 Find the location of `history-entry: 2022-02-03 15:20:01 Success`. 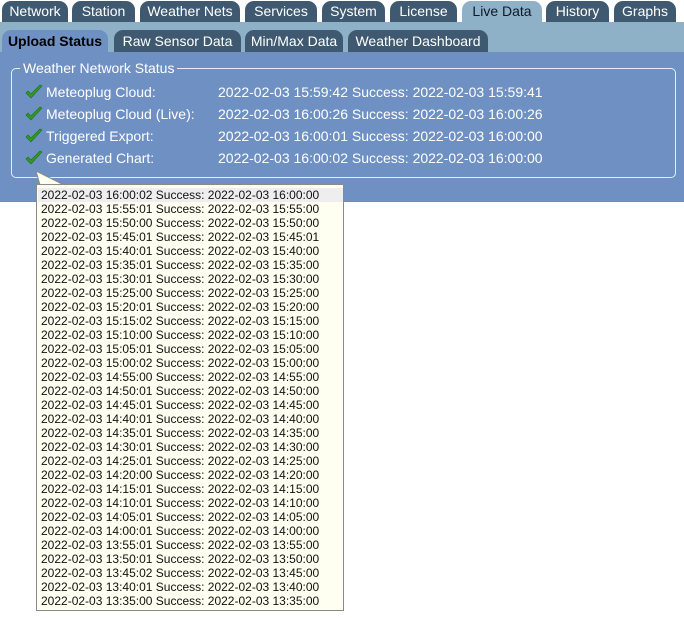

history-entry: 2022-02-03 15:20:01 Success is located at coordinates (180, 307).